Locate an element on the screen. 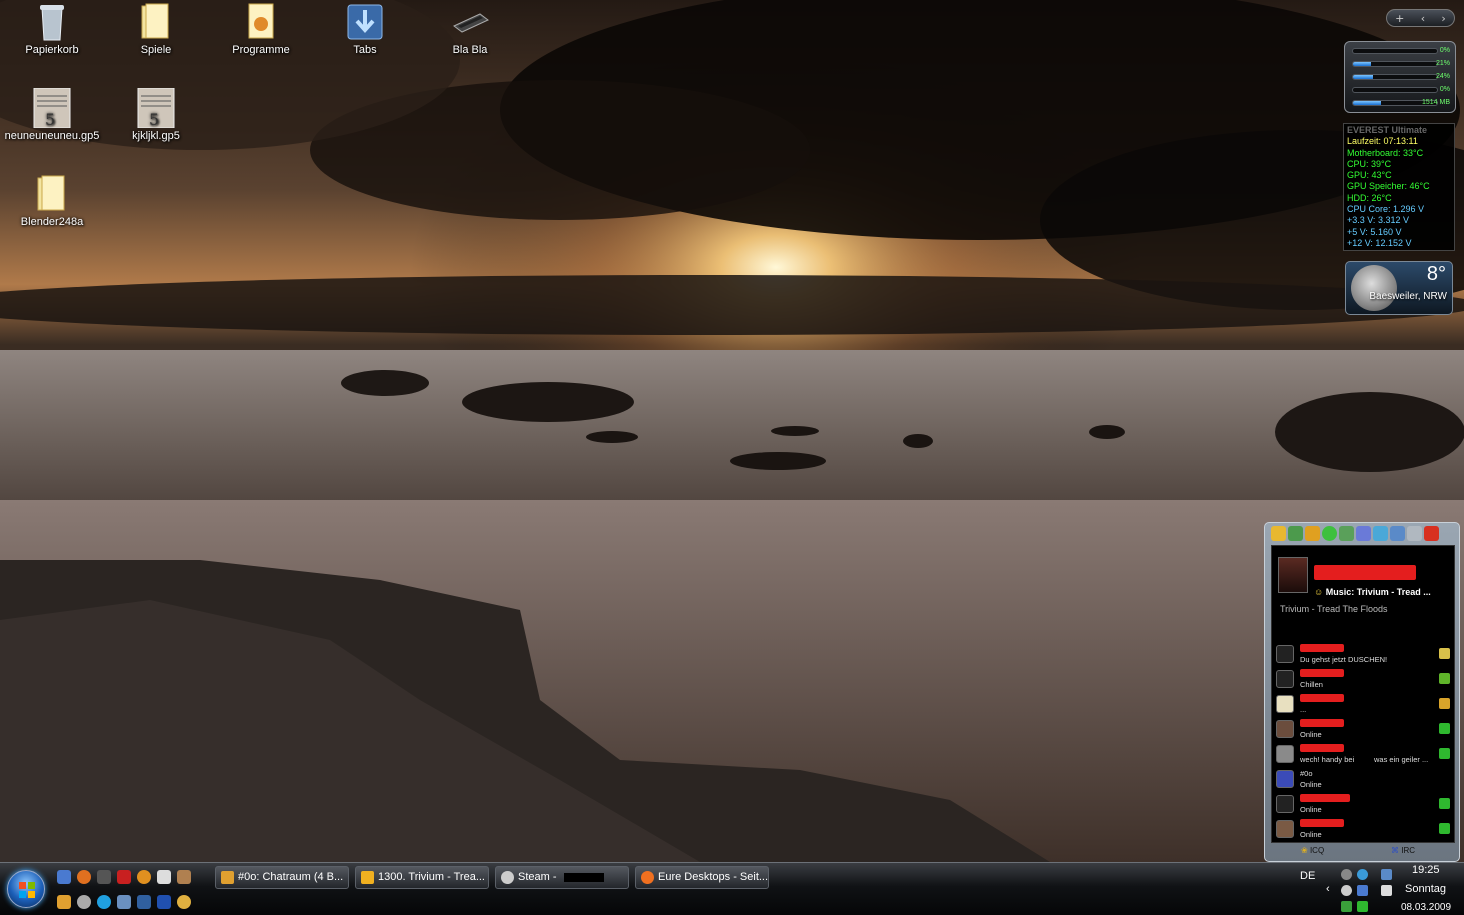  profile-avatar is located at coordinates (1293, 575).